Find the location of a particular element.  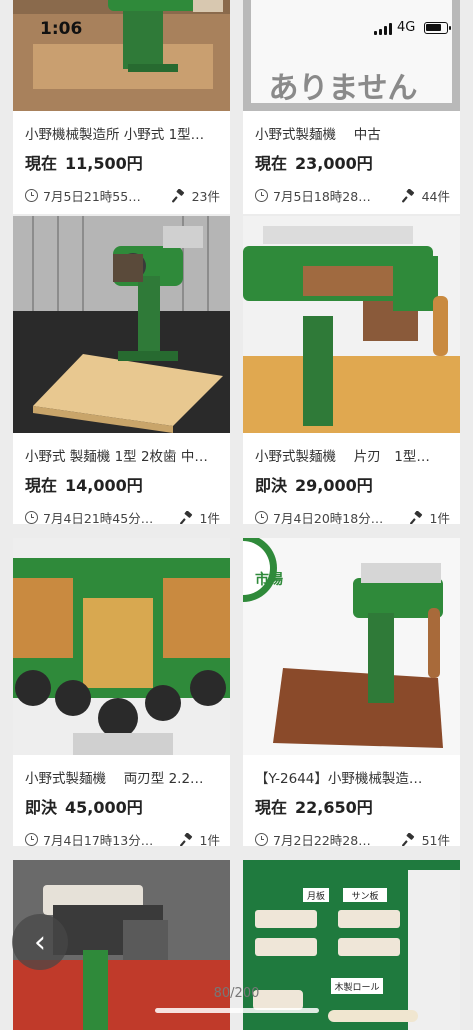

listing-price: 現在 22,650円 is located at coordinates (314, 806).